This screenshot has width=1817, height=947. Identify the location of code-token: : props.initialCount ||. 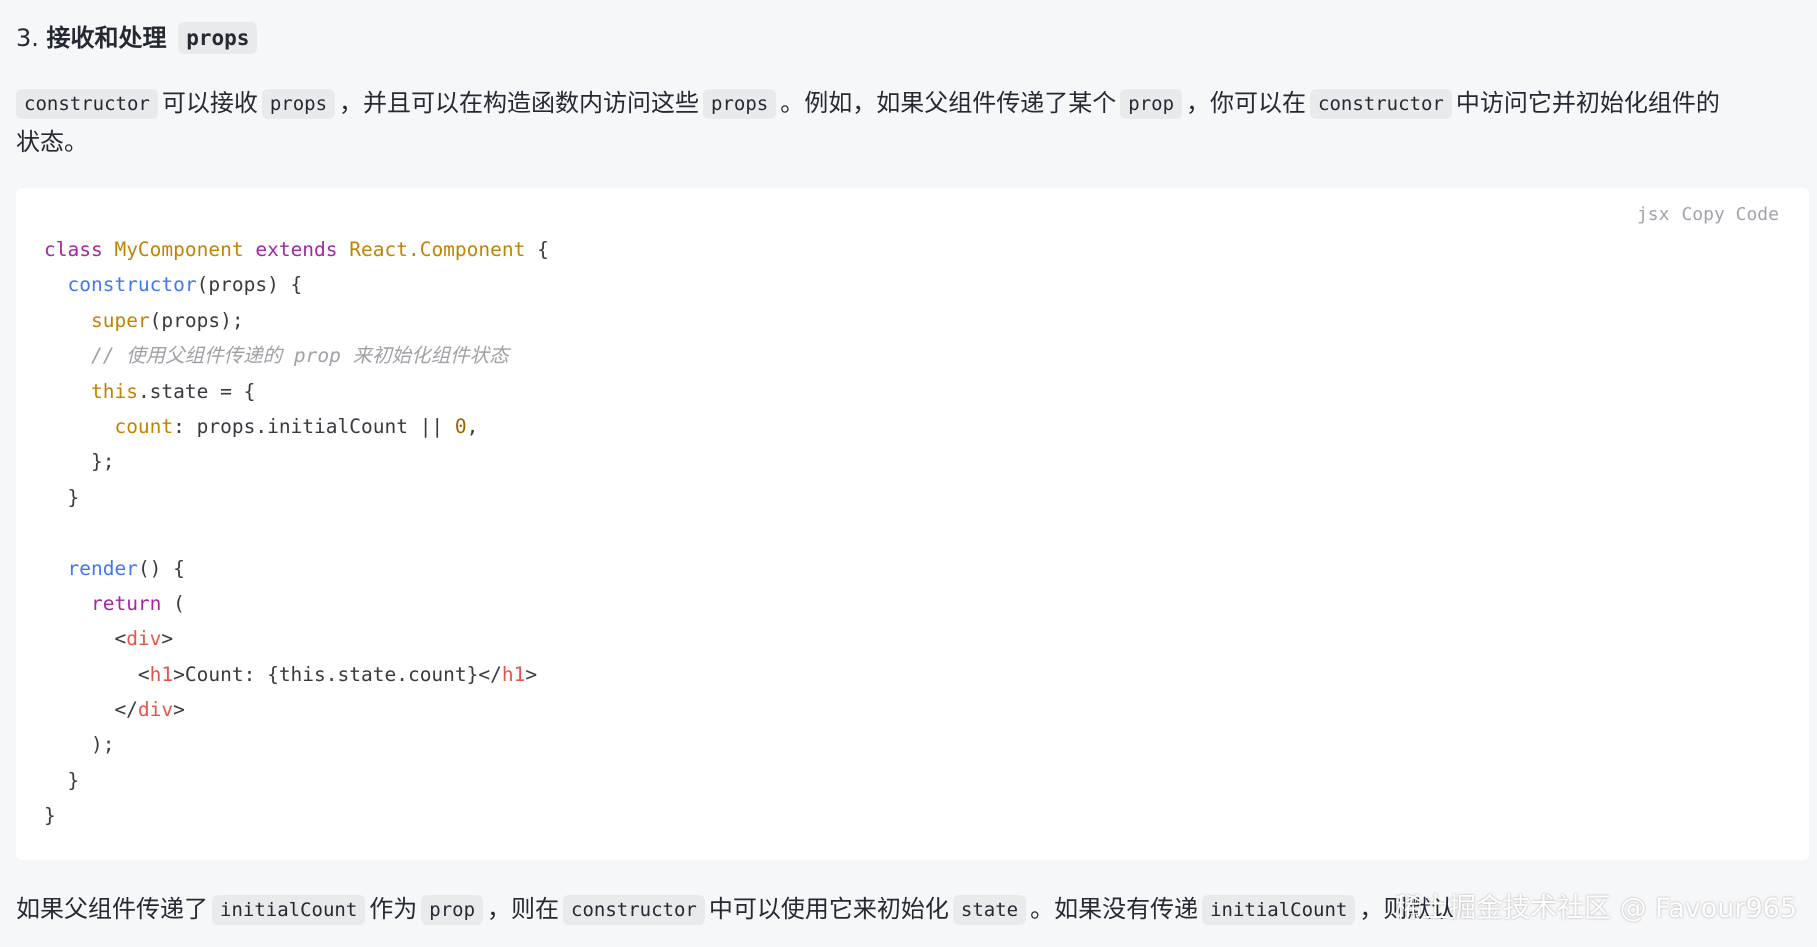
(314, 426).